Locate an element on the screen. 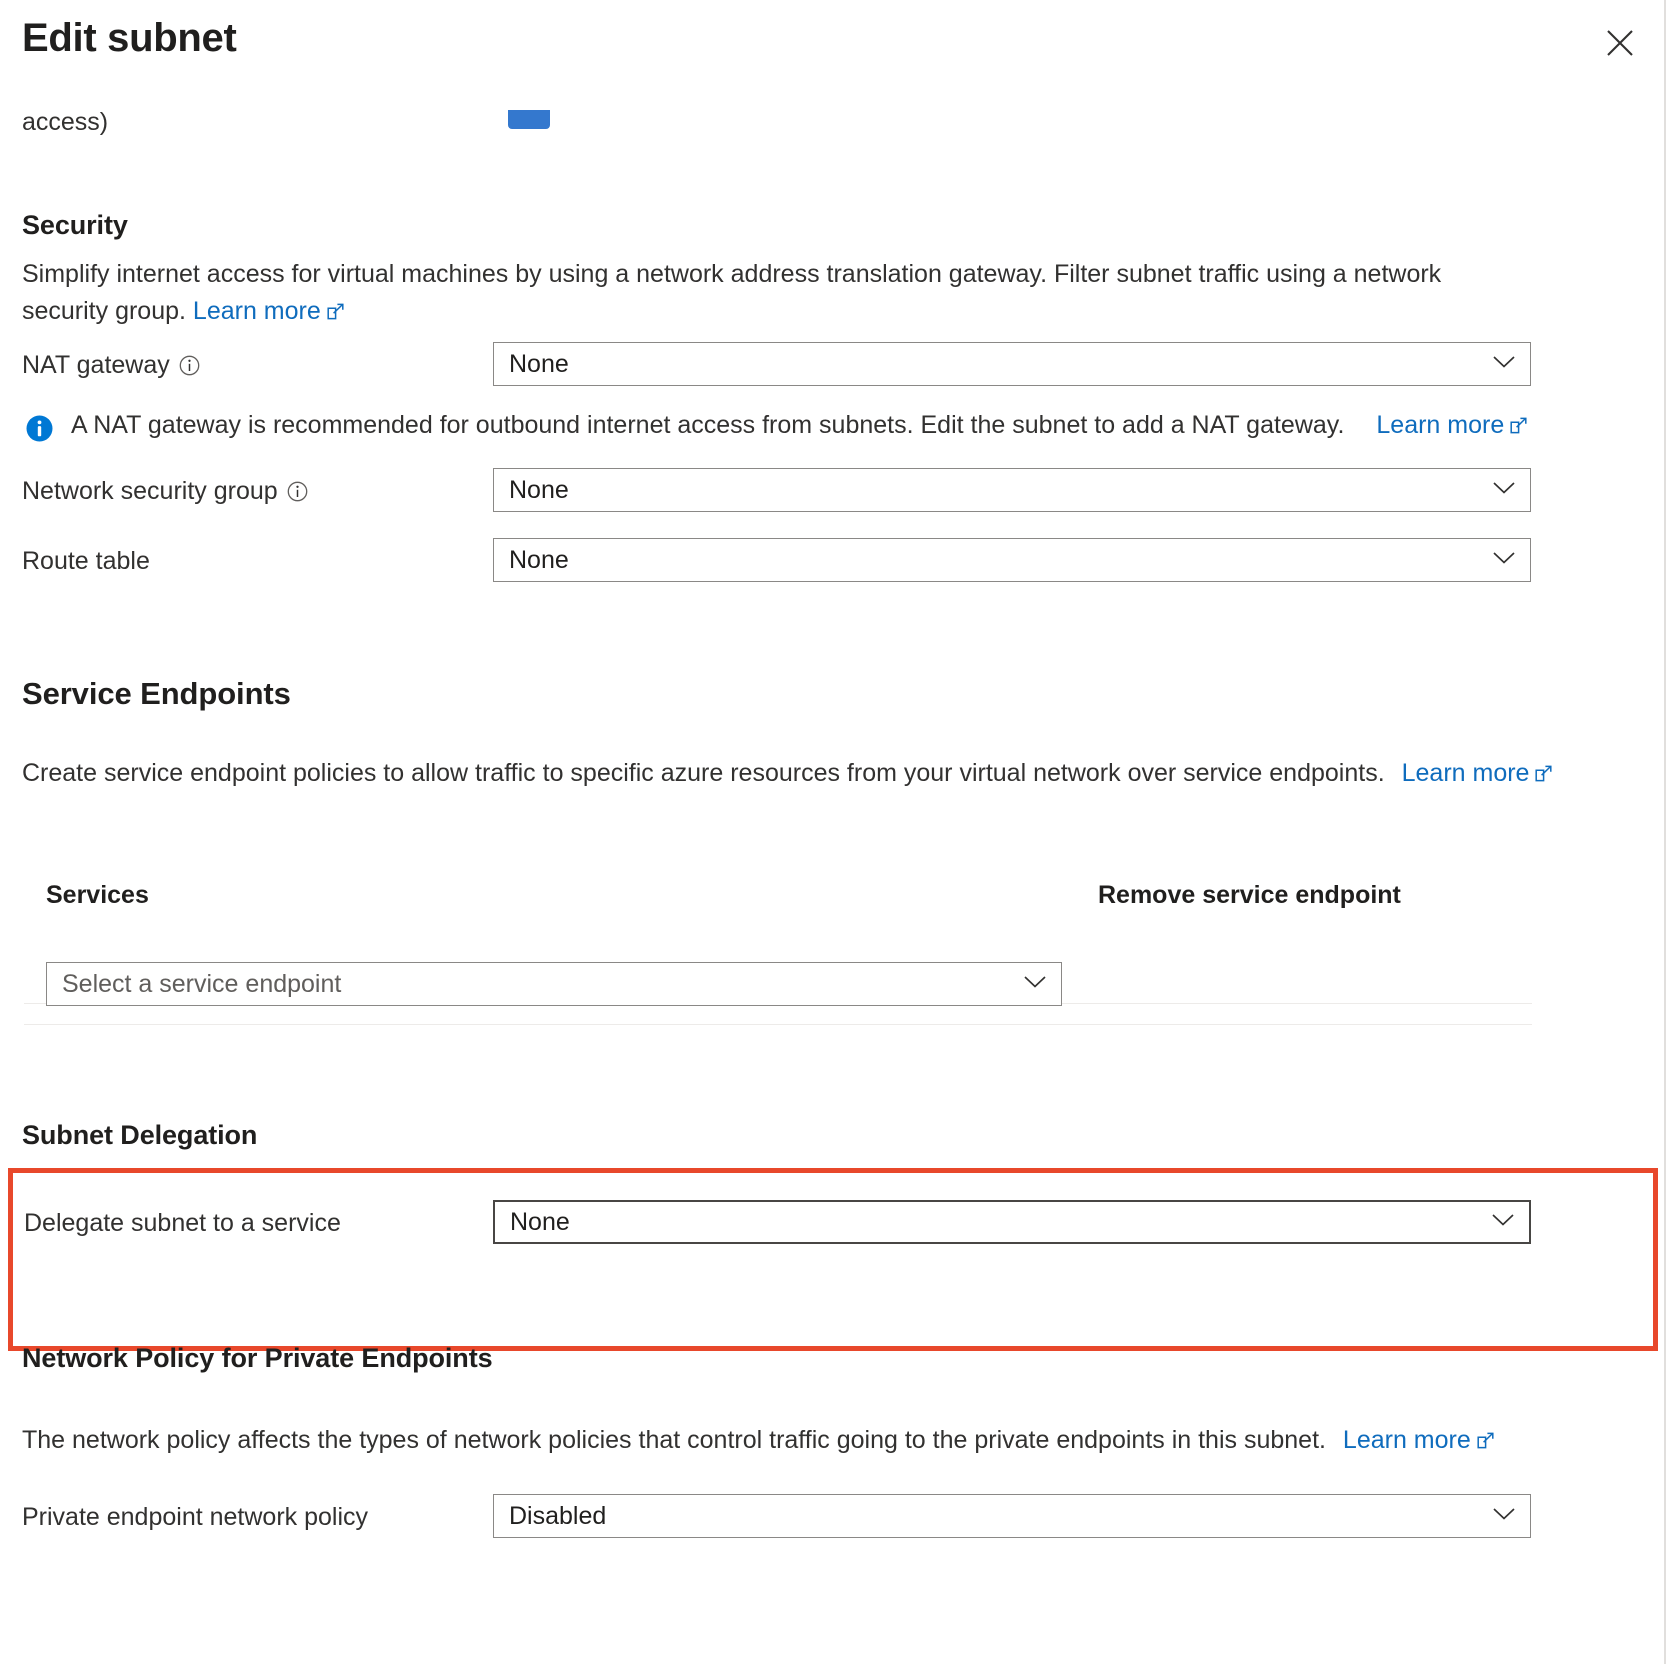  network-policy-heading: Network Policy for Private Endpoints is located at coordinates (257, 1358).